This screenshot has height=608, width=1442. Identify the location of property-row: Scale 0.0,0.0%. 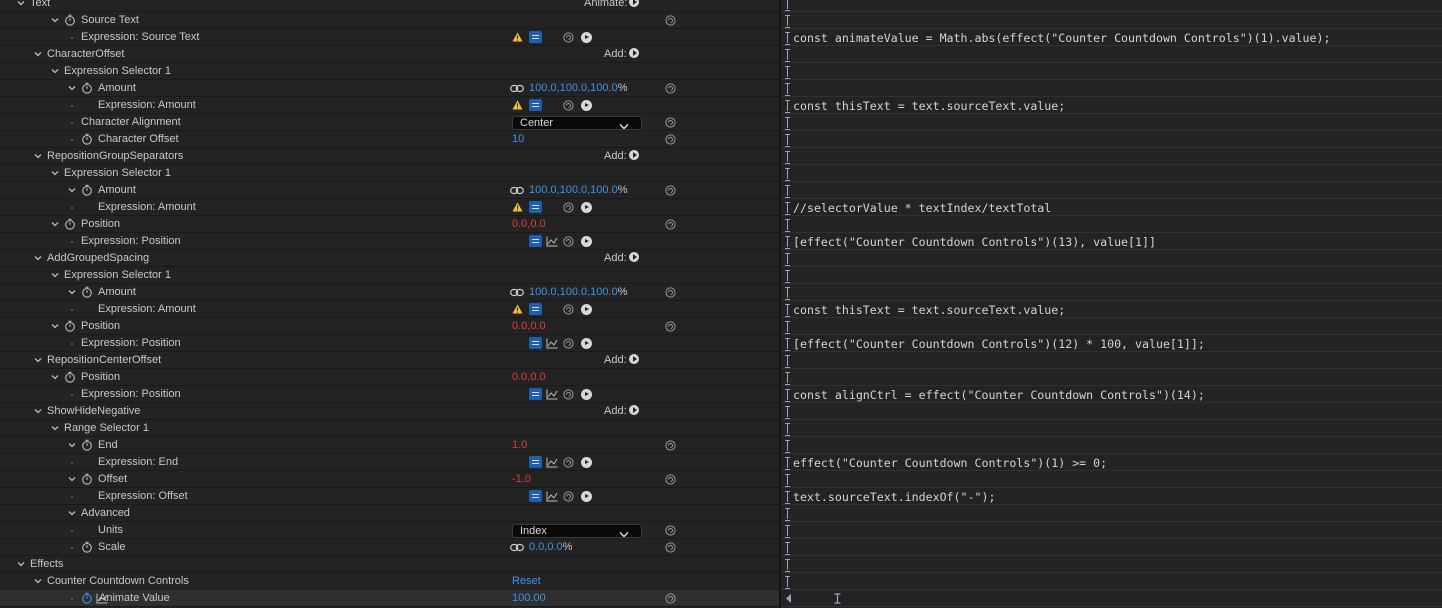
(389, 547).